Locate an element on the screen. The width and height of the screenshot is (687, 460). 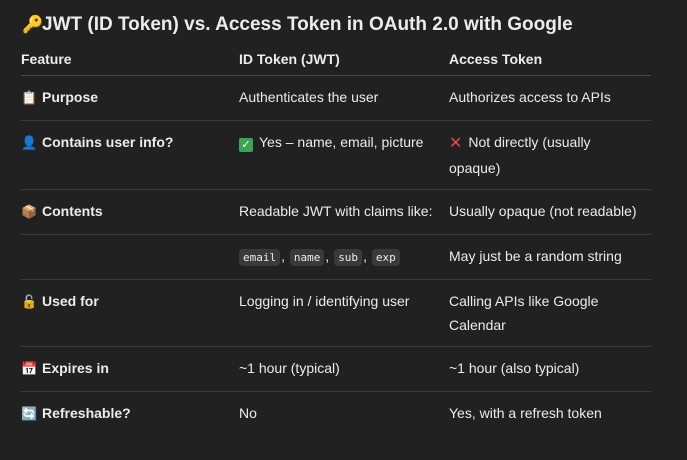
access-token-cell: May just be a random string is located at coordinates (550, 257).